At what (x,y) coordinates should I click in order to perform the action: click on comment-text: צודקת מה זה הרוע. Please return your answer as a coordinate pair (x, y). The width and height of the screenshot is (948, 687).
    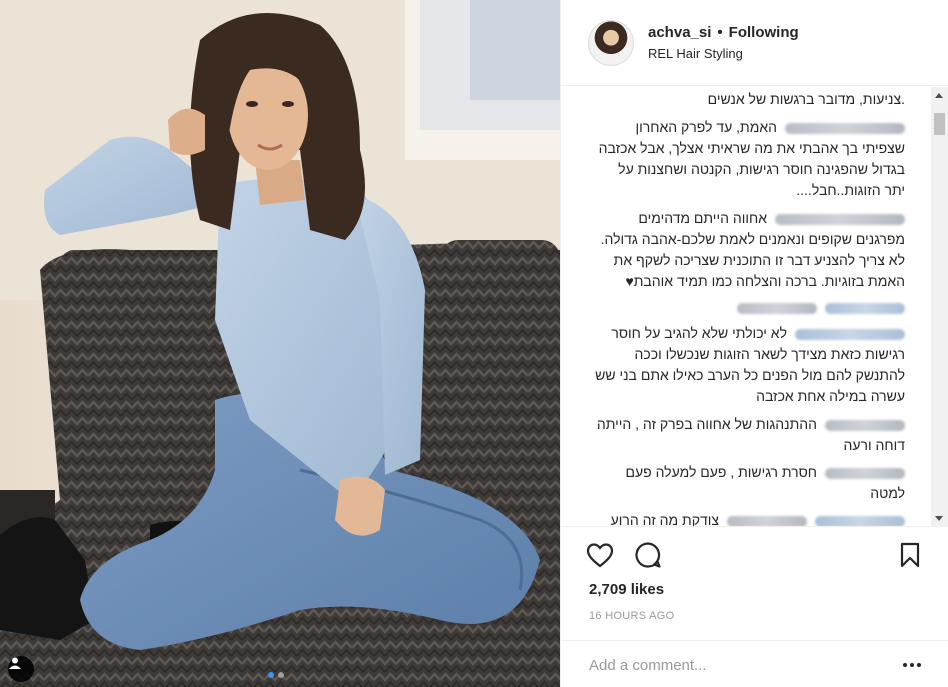
    Looking at the image, I should click on (664, 519).